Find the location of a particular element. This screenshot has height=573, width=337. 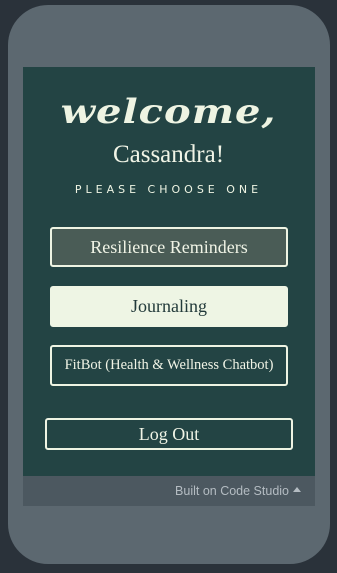

footer-label: Built on Code Studio is located at coordinates (232, 491).